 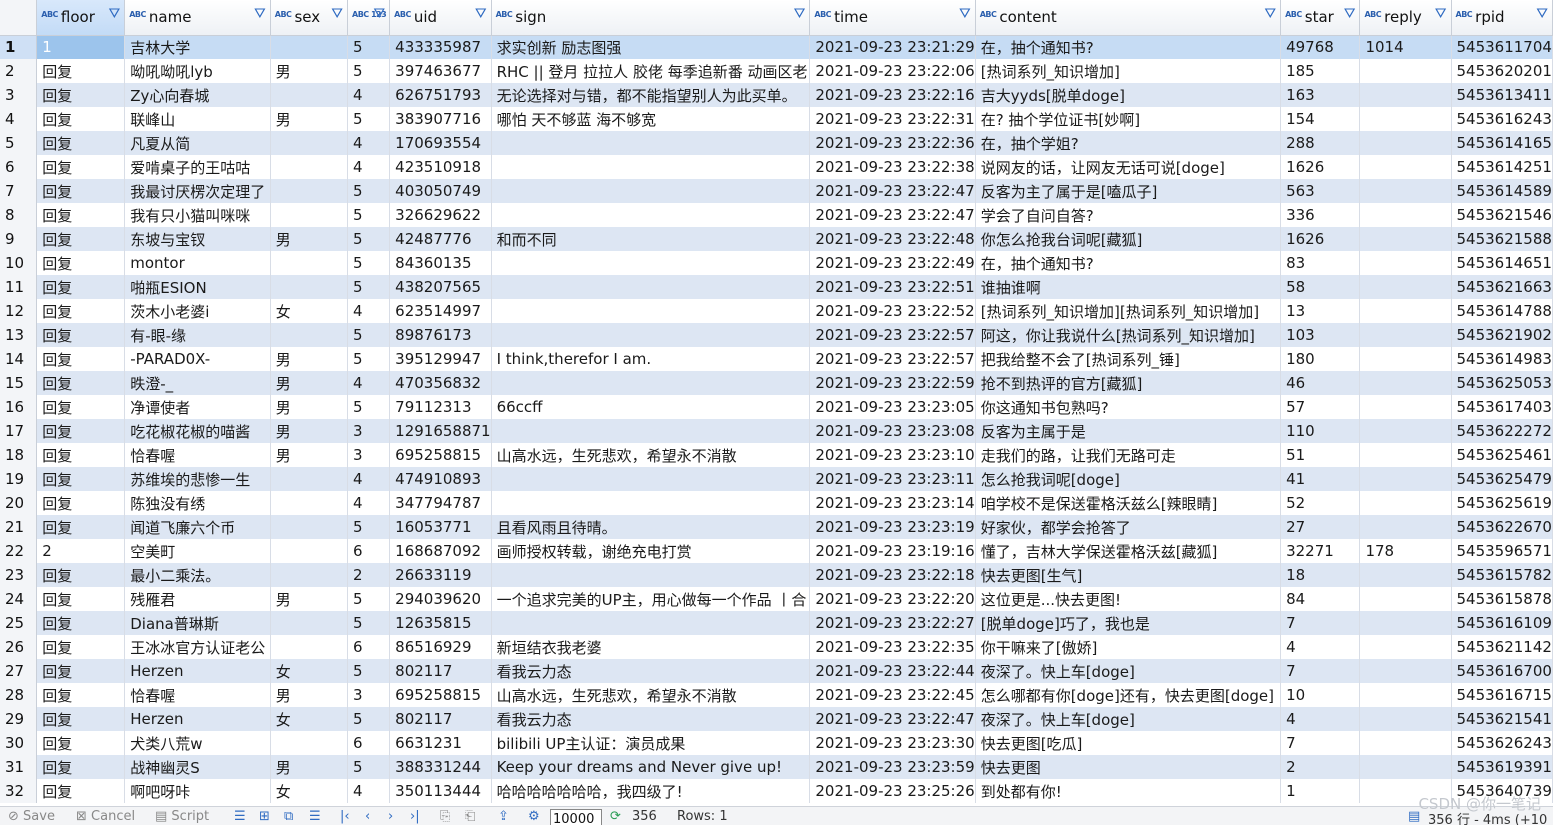 What do you see at coordinates (1320, 263) in the screenshot?
I see `cell-star: 83` at bounding box center [1320, 263].